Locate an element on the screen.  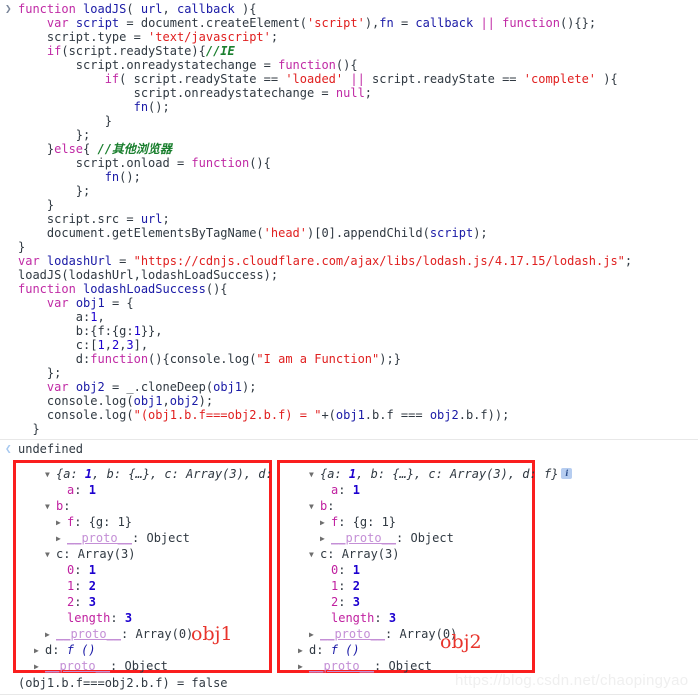
code-token: 1 is located at coordinates (101, 345).